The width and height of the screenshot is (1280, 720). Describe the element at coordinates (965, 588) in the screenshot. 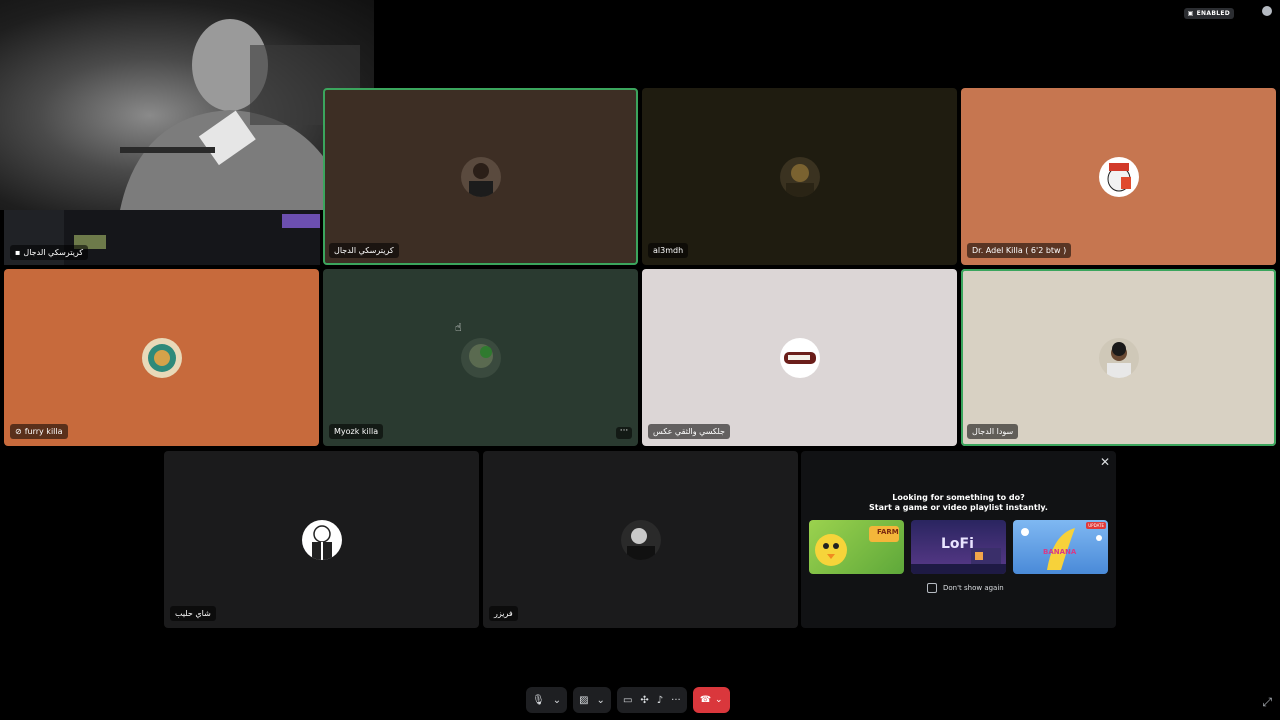

I see `dont-show-again: Don't show again` at that location.